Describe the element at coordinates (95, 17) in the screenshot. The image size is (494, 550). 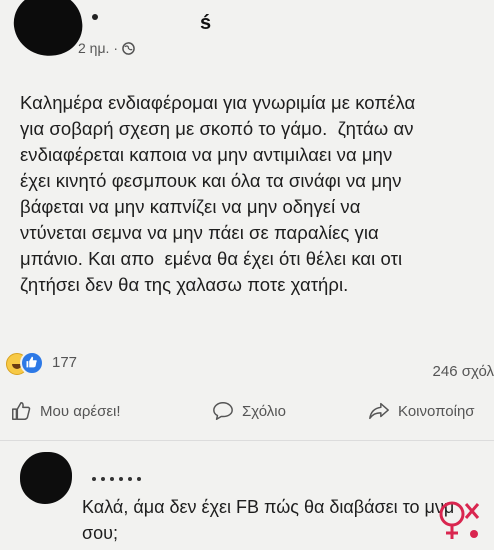
I see `author-name-redacted` at that location.